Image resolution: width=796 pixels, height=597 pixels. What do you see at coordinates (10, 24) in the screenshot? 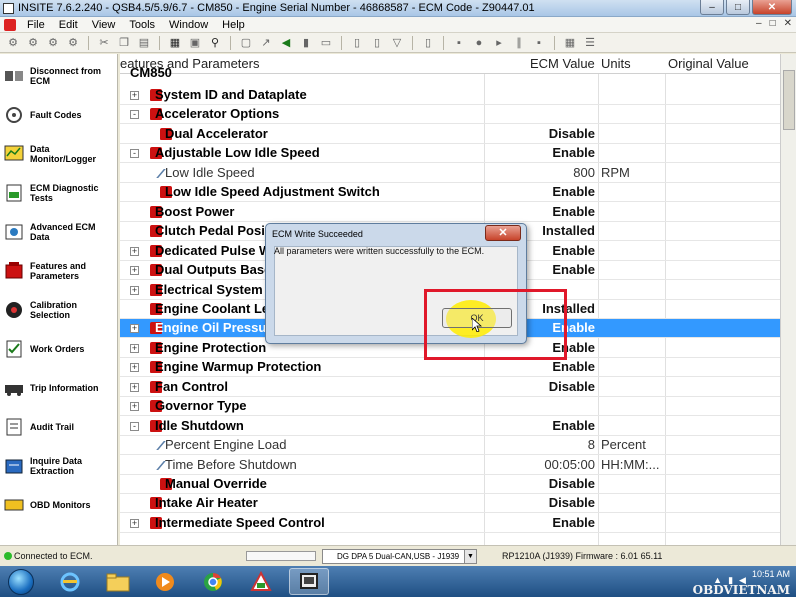
I see `document-icon` at bounding box center [10, 24].